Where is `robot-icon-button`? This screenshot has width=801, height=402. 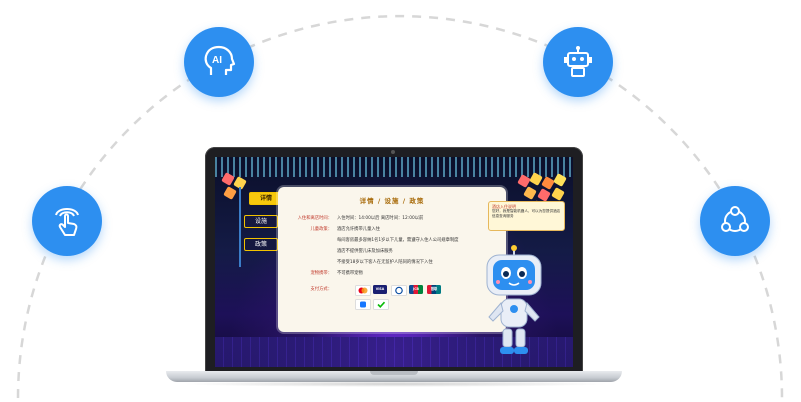 robot-icon-button is located at coordinates (578, 62).